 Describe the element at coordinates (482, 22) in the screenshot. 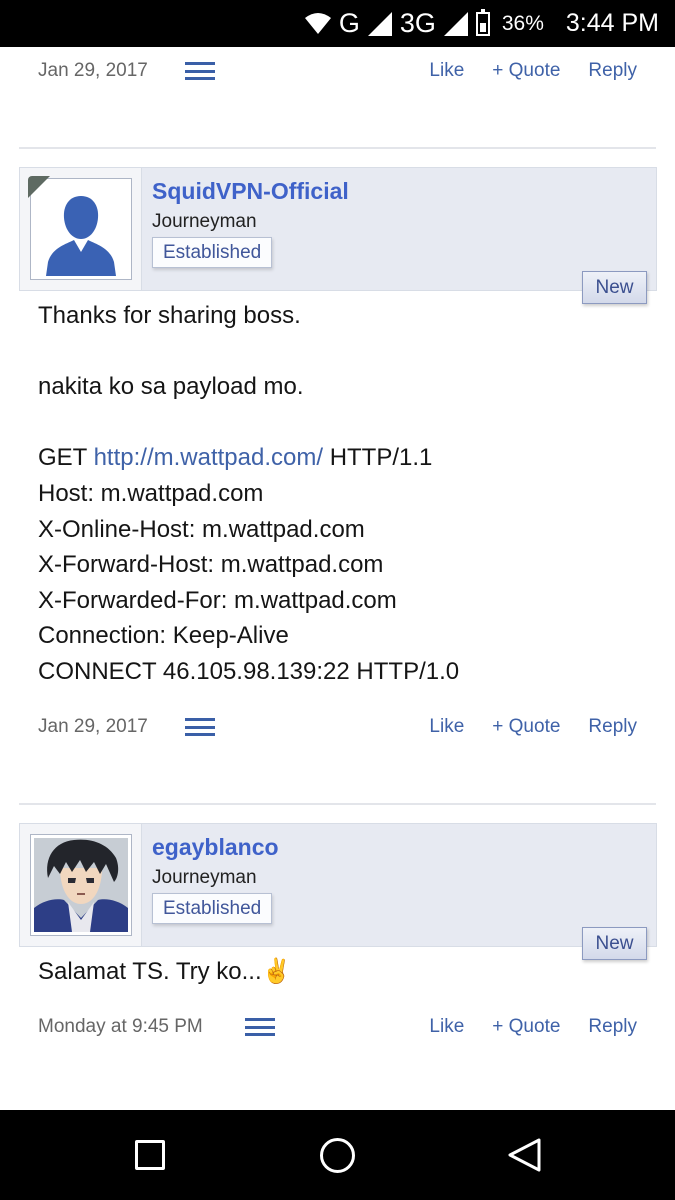

I see `battery-icon` at that location.